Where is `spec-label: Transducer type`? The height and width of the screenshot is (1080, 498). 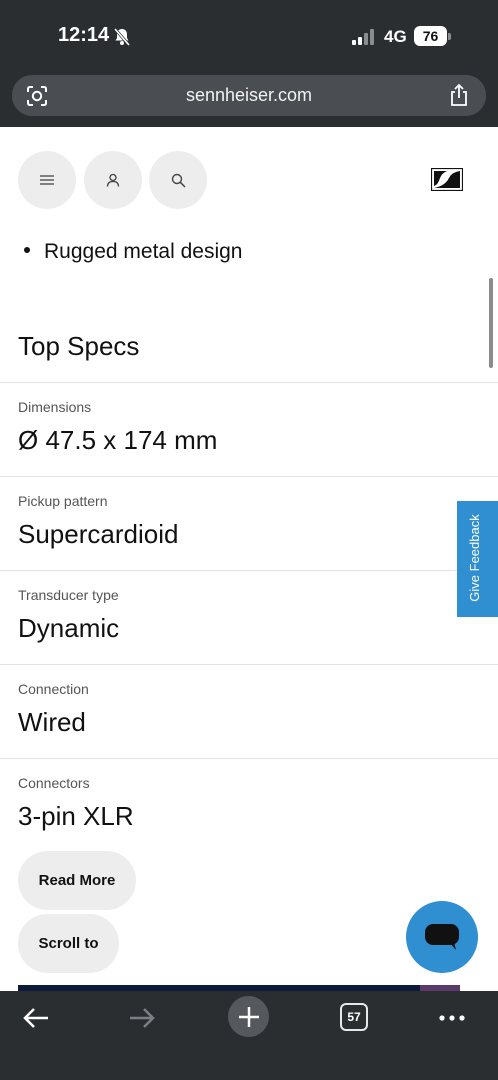
spec-label: Transducer type is located at coordinates (68, 595).